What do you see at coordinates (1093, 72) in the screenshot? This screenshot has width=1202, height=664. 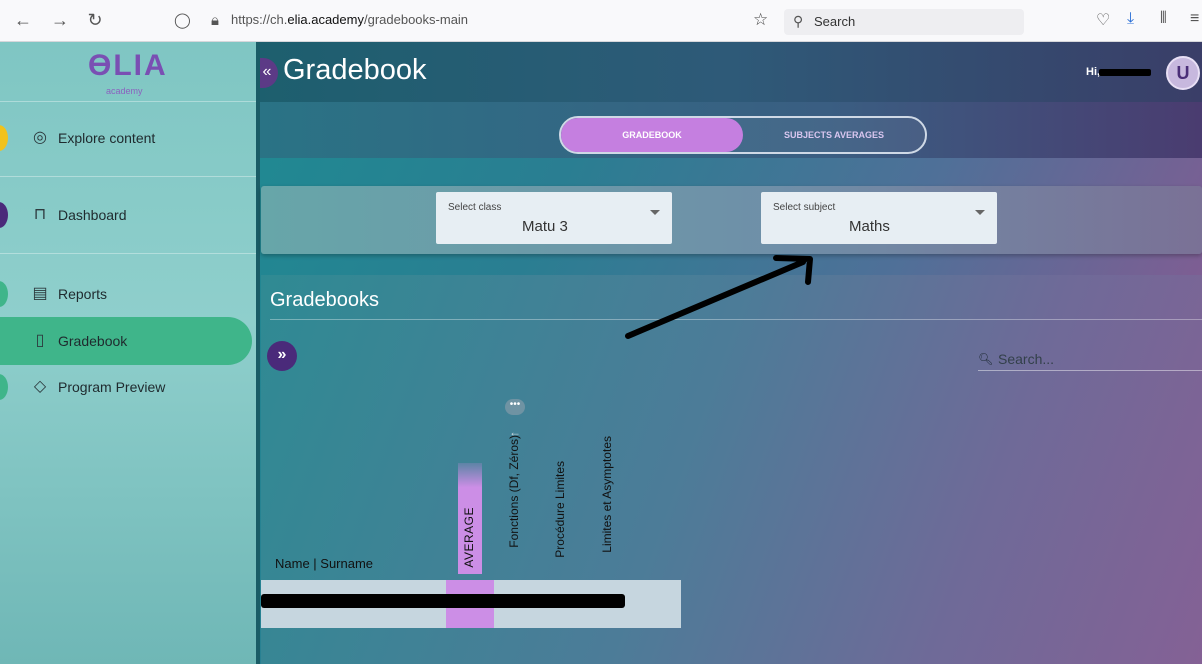 I see `greeting-text: Hi,` at bounding box center [1093, 72].